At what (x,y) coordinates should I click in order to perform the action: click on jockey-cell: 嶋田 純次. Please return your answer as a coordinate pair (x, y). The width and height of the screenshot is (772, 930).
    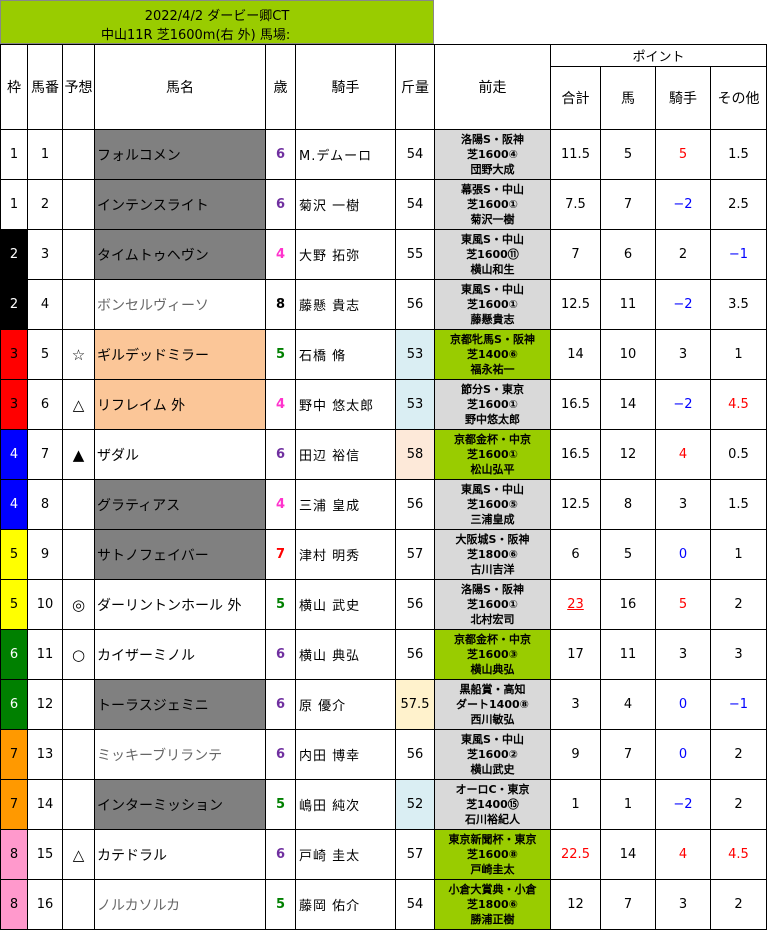
    Looking at the image, I should click on (345, 804).